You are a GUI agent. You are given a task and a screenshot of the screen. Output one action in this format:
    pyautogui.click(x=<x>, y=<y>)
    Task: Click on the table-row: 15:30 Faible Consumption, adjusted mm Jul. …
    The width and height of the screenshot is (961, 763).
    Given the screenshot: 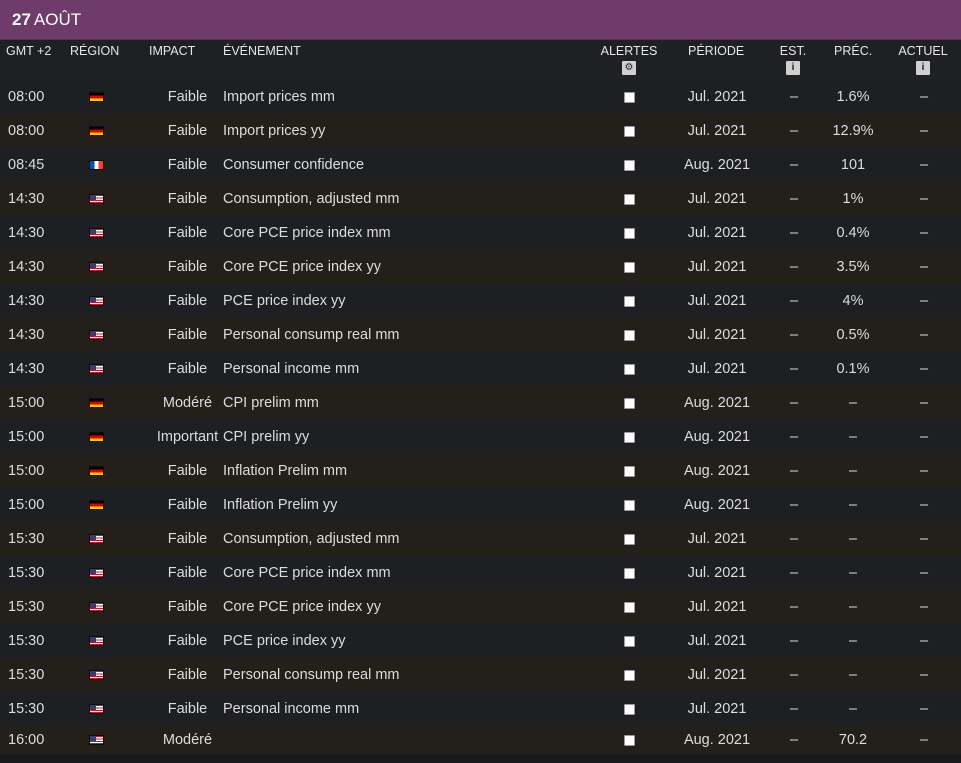 What is the action you would take?
    pyautogui.click(x=480, y=539)
    